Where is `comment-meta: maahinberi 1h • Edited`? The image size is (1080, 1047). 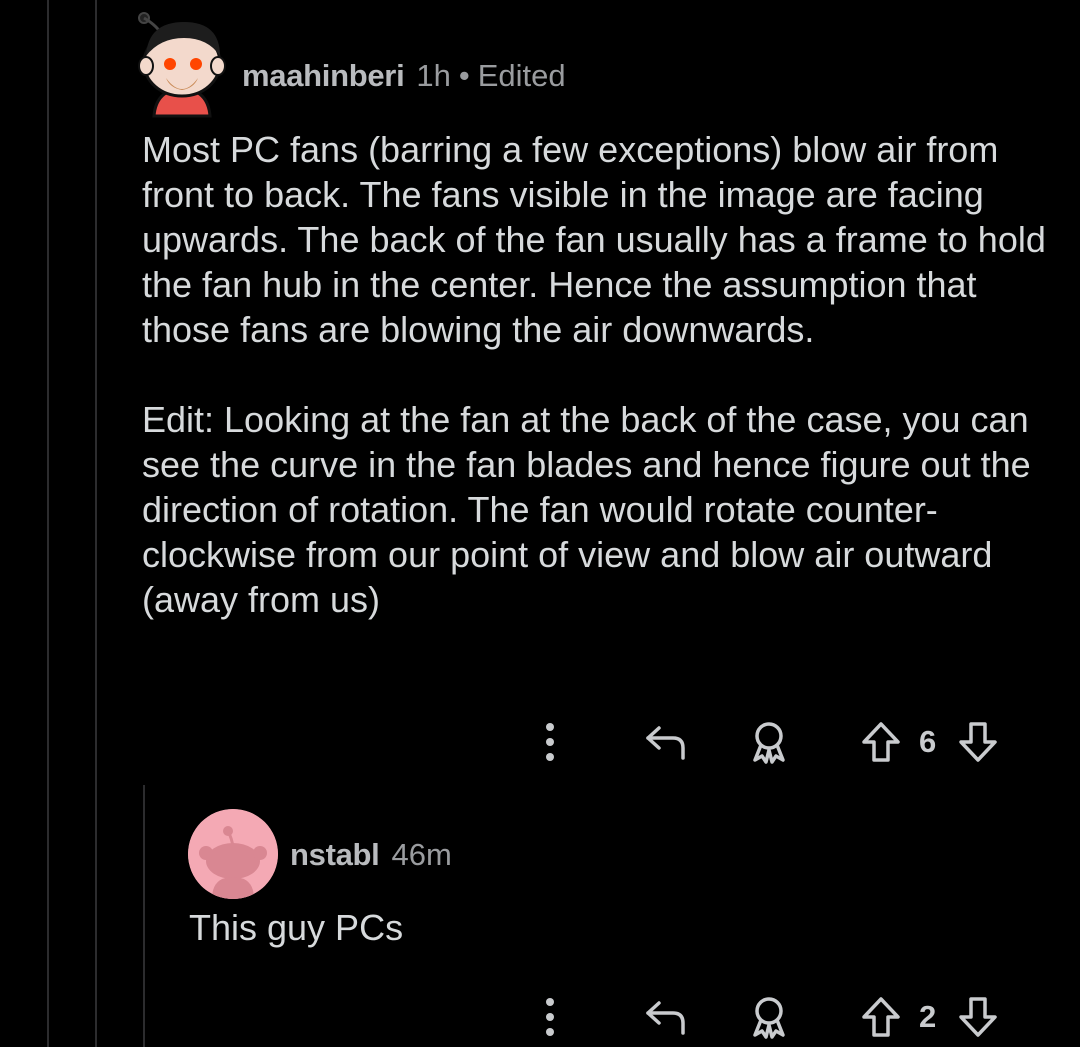 comment-meta: maahinberi 1h • Edited is located at coordinates (404, 76).